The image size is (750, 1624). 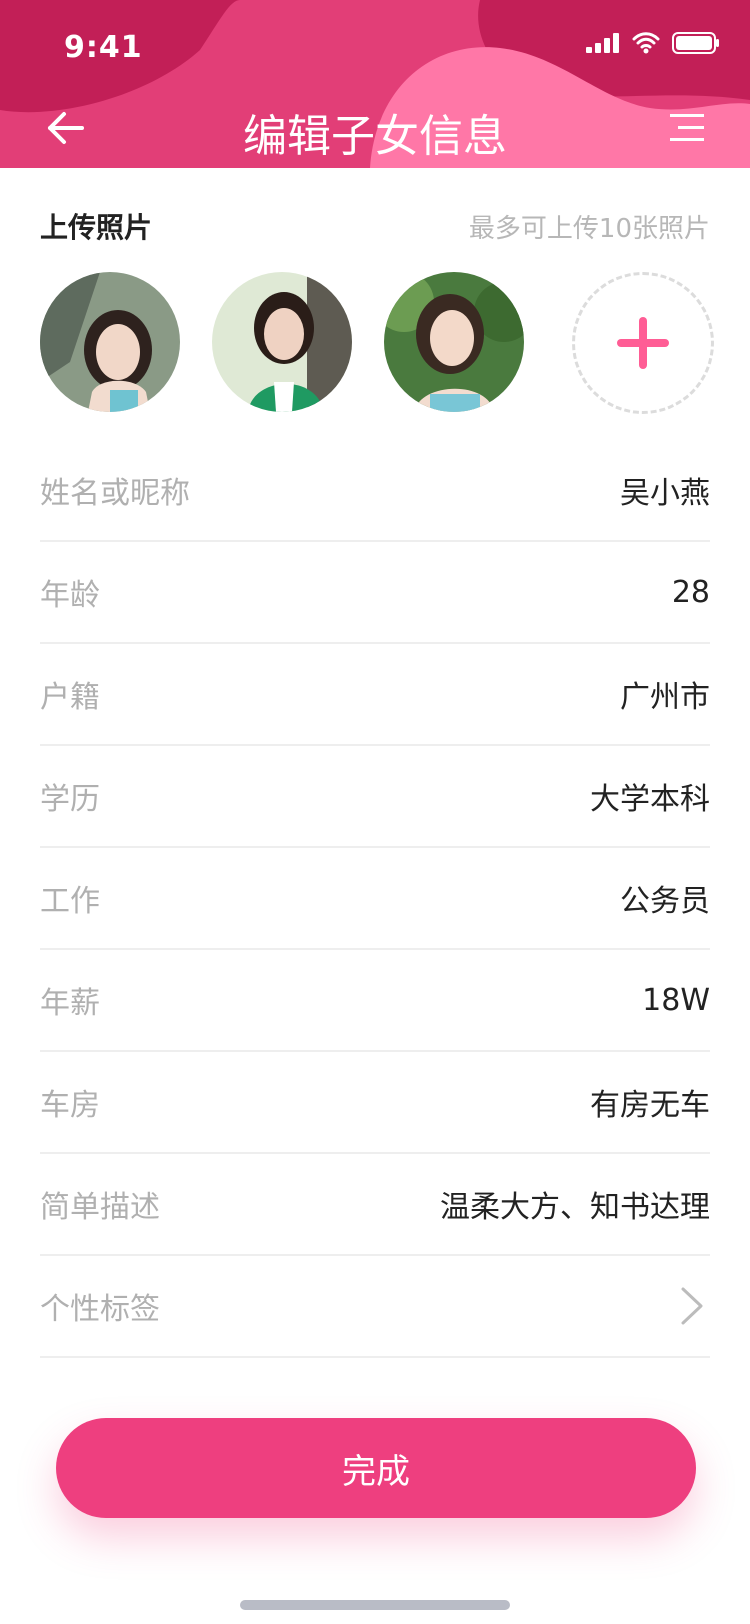 What do you see at coordinates (375, 593) in the screenshot?
I see `field-row-age: 年龄 28` at bounding box center [375, 593].